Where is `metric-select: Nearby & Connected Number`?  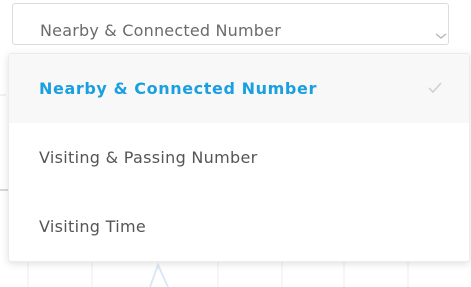 metric-select: Nearby & Connected Number is located at coordinates (230, 24).